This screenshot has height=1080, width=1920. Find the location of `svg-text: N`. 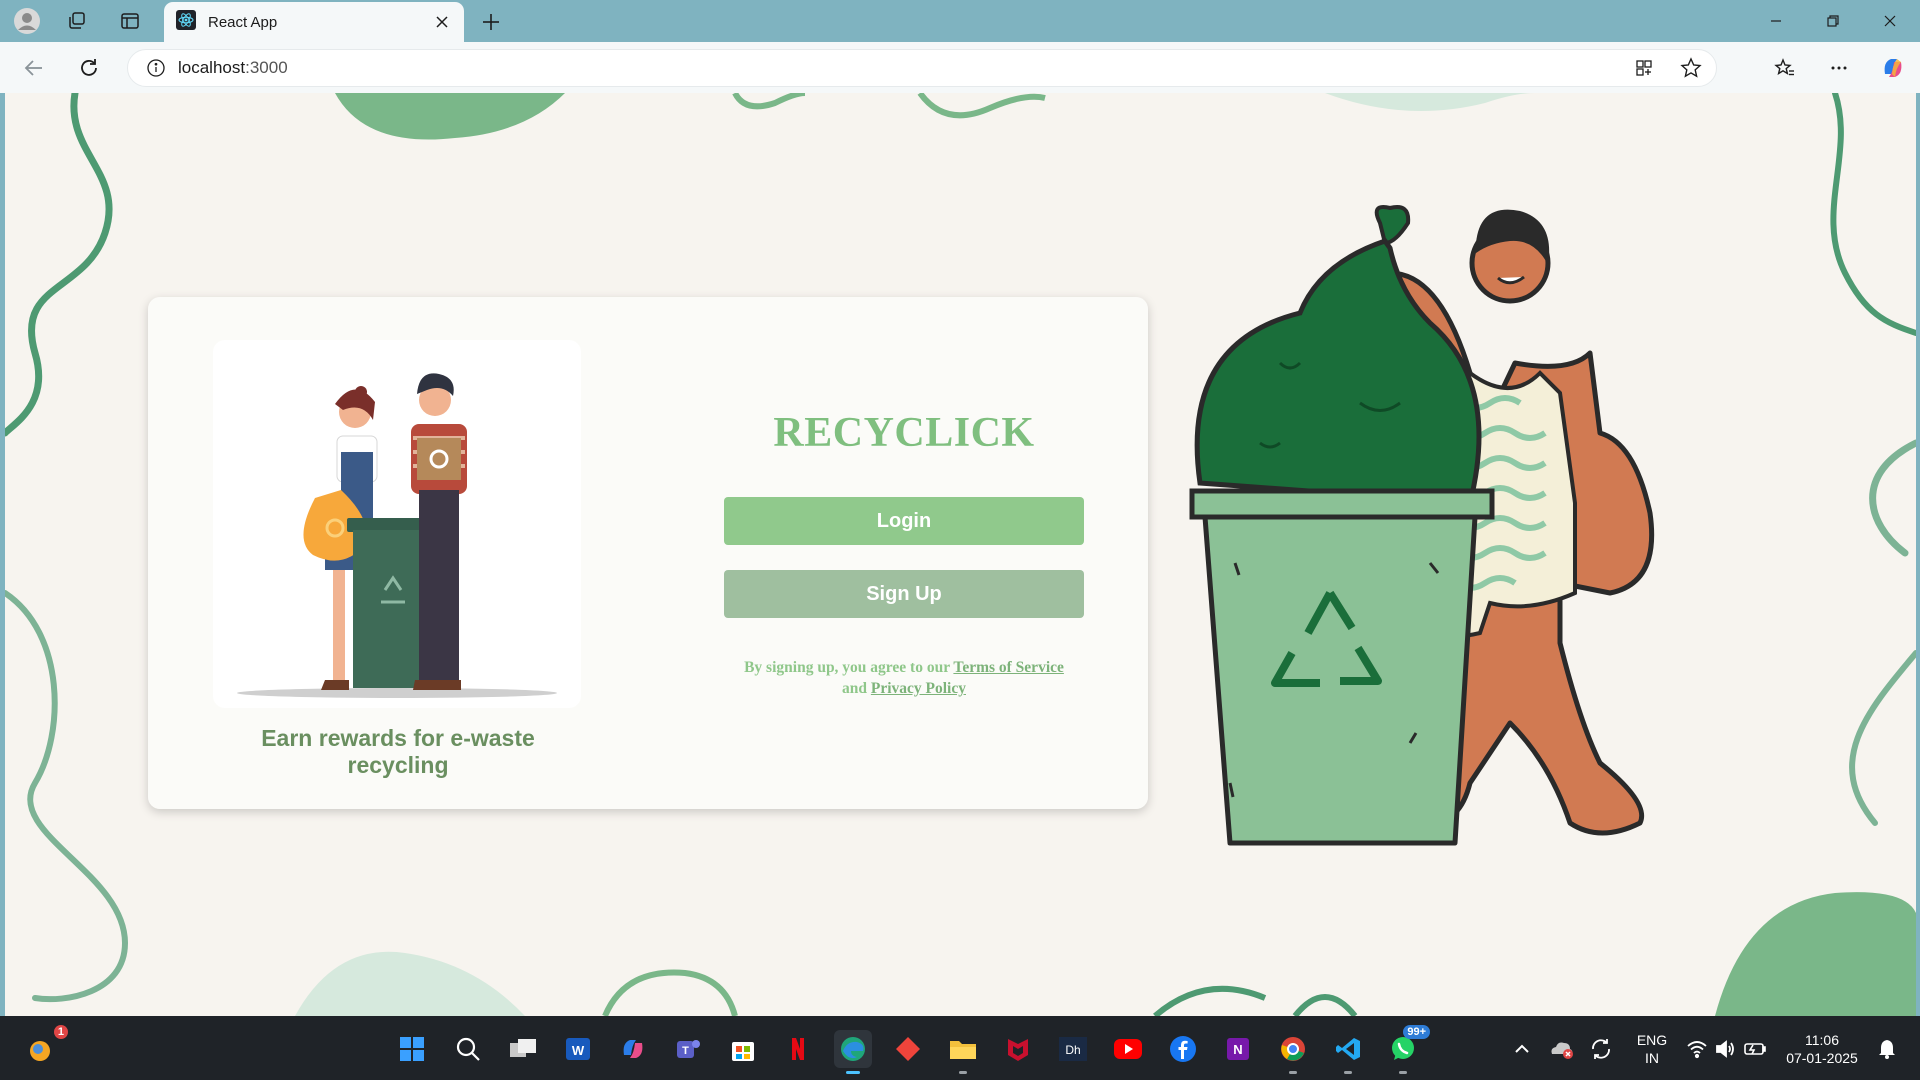

svg-text: N is located at coordinates (1237, 1049).